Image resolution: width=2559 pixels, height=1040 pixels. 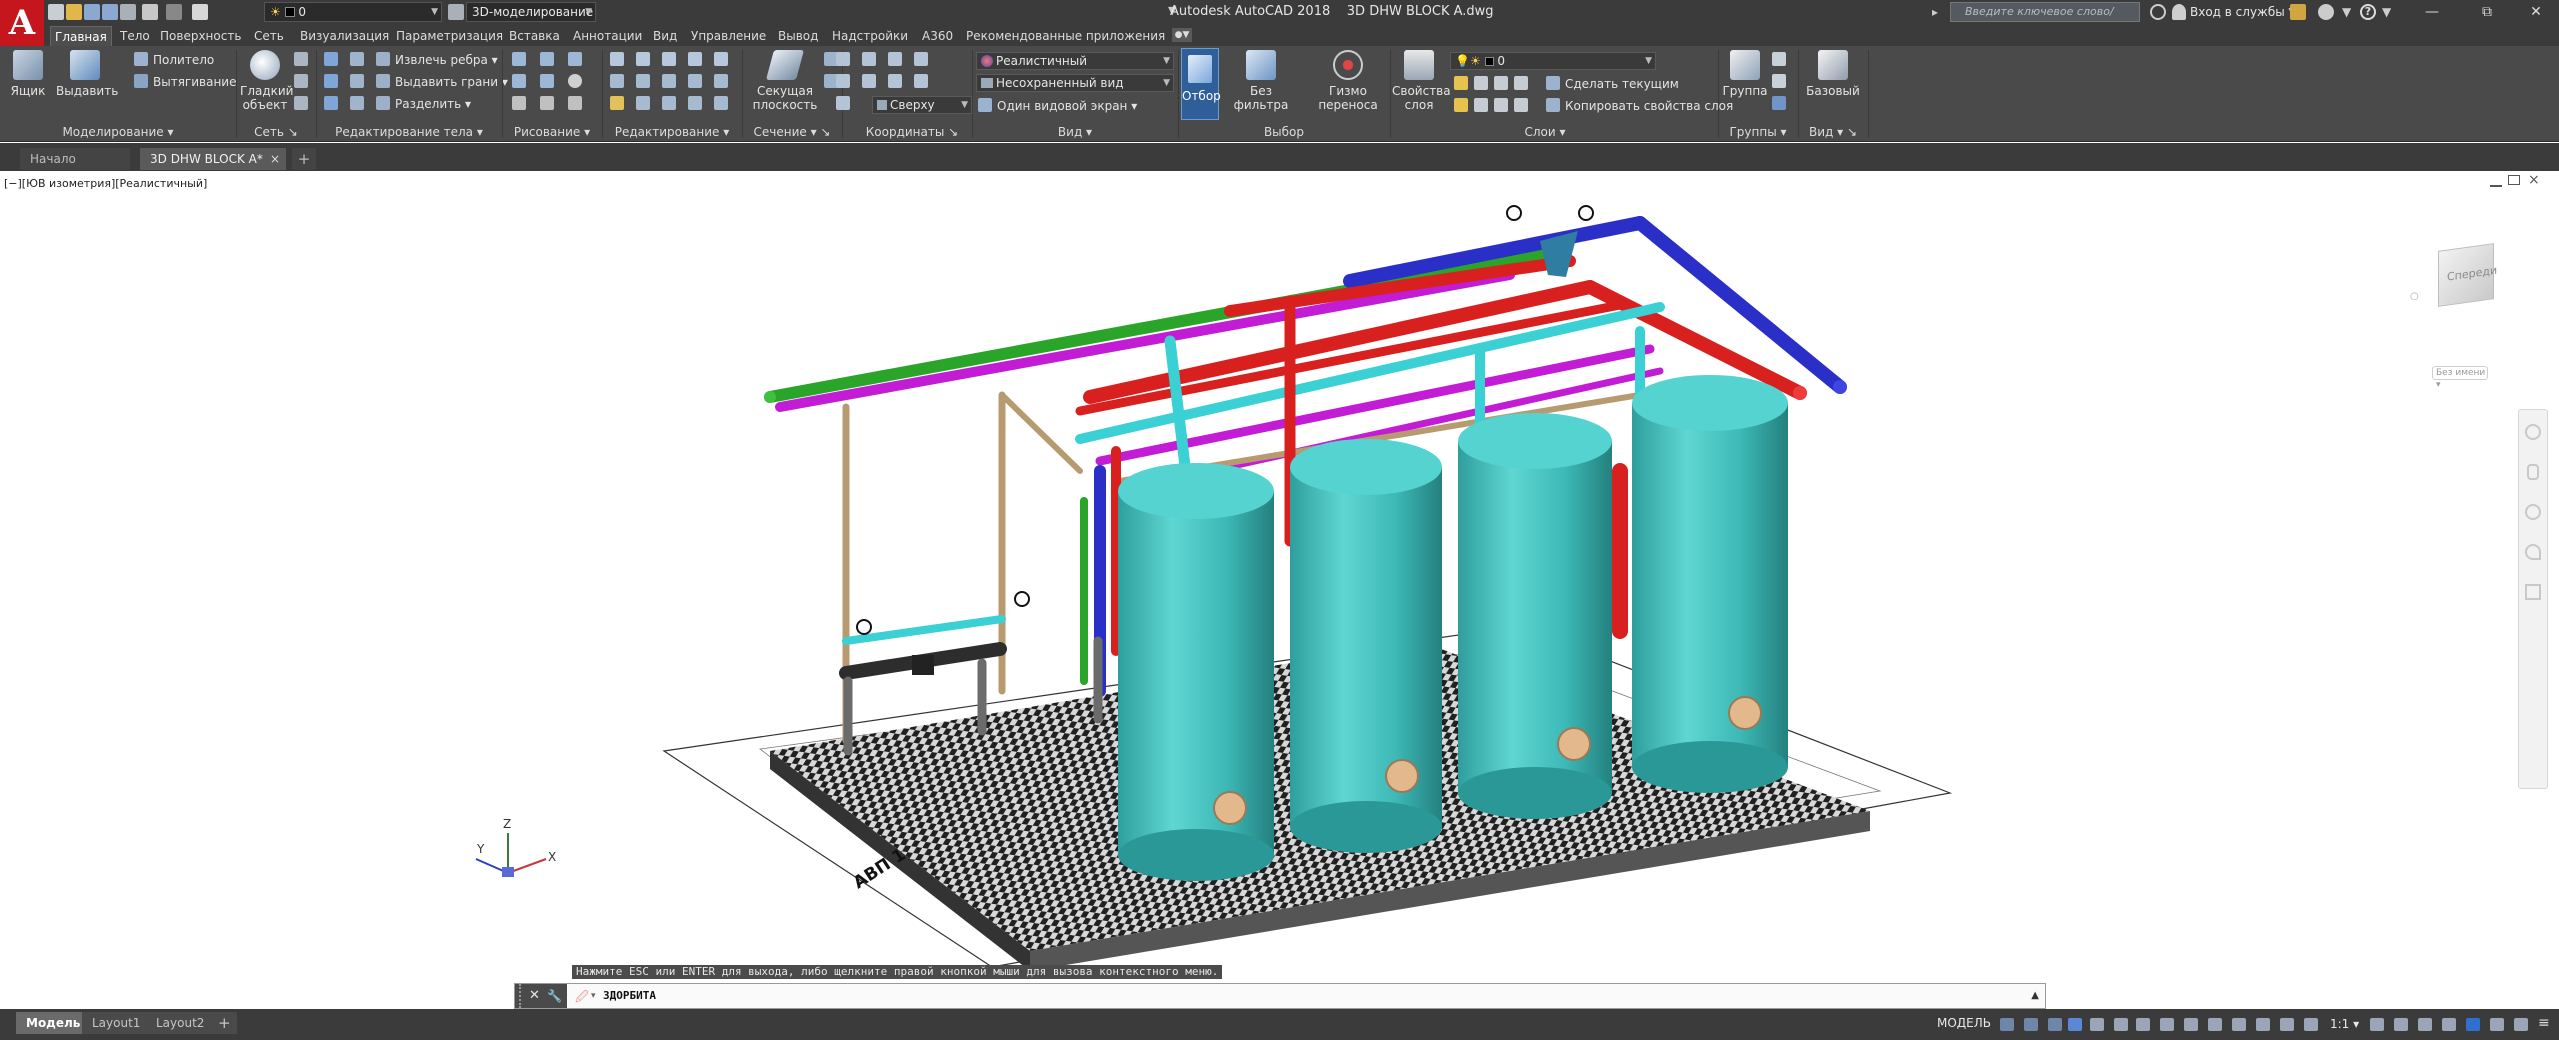 What do you see at coordinates (2287, 1024) in the screenshot?
I see `annotation-visibility-icon` at bounding box center [2287, 1024].